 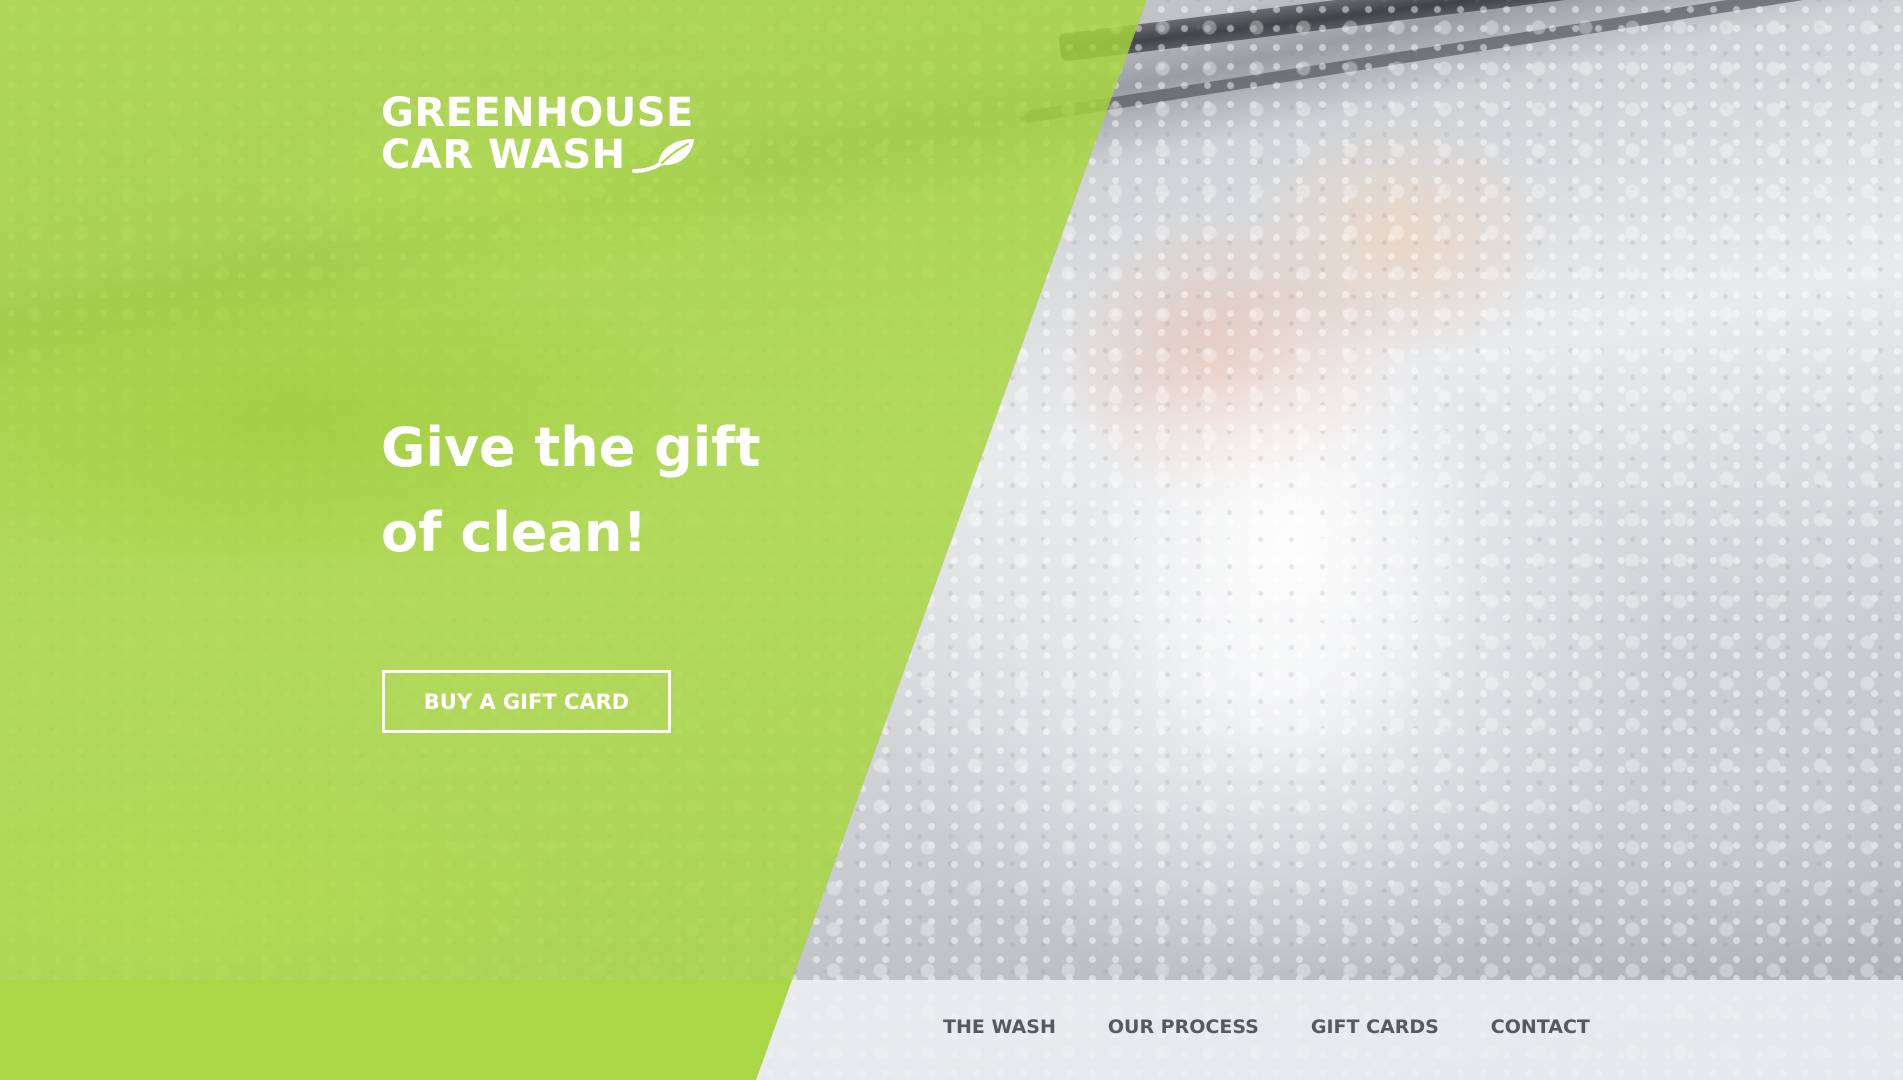 I want to click on logo-text-line2: CAR WASH, so click(x=503, y=155).